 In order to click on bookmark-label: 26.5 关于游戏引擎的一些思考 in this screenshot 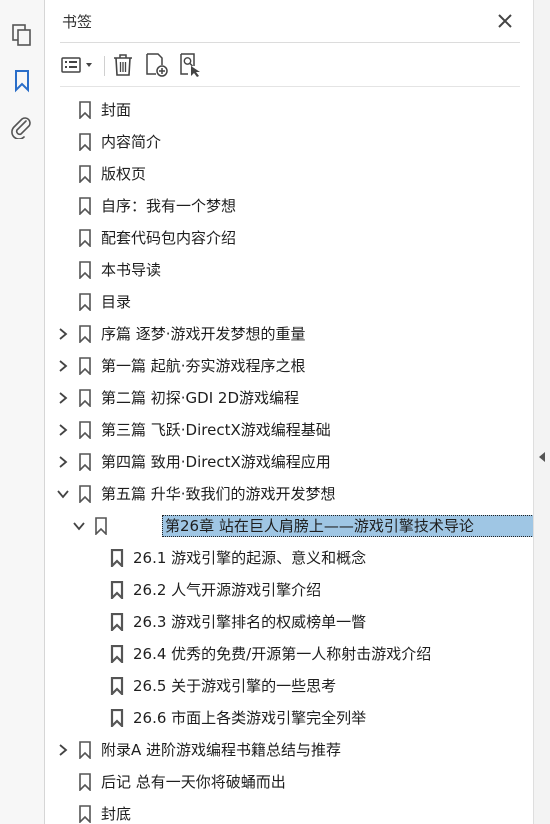, I will do `click(235, 686)`.